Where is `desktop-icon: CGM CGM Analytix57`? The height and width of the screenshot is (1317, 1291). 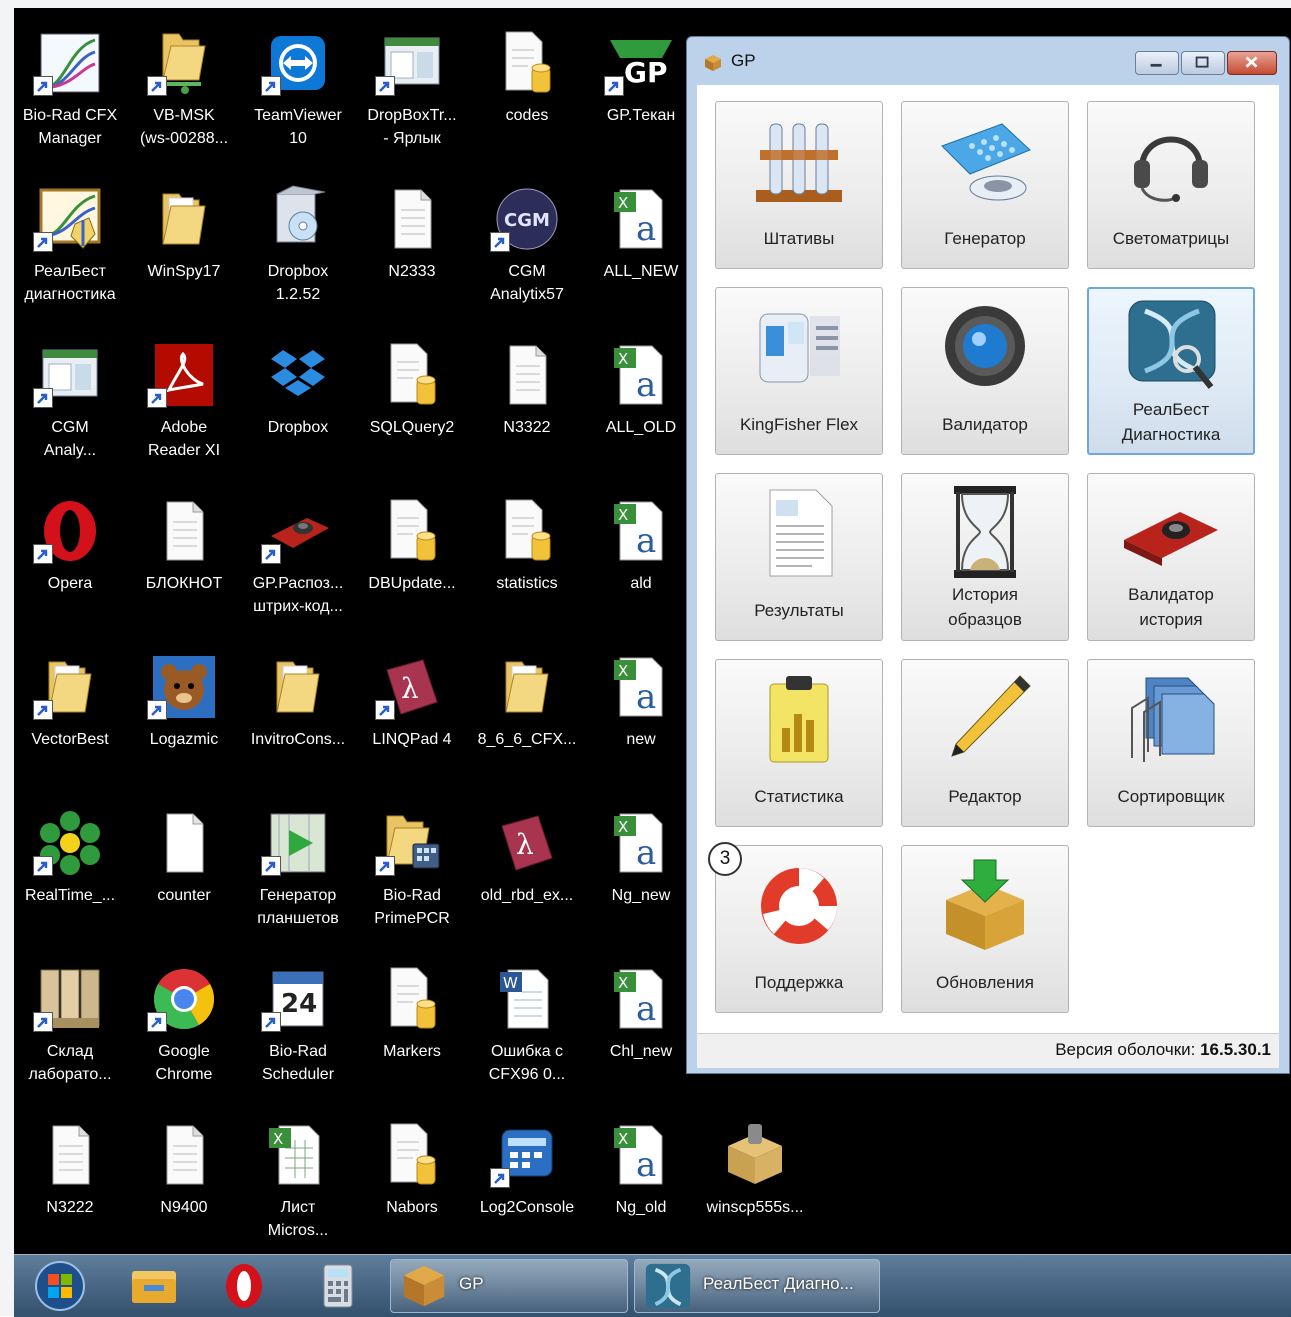 desktop-icon: CGM CGM Analytix57 is located at coordinates (527, 247).